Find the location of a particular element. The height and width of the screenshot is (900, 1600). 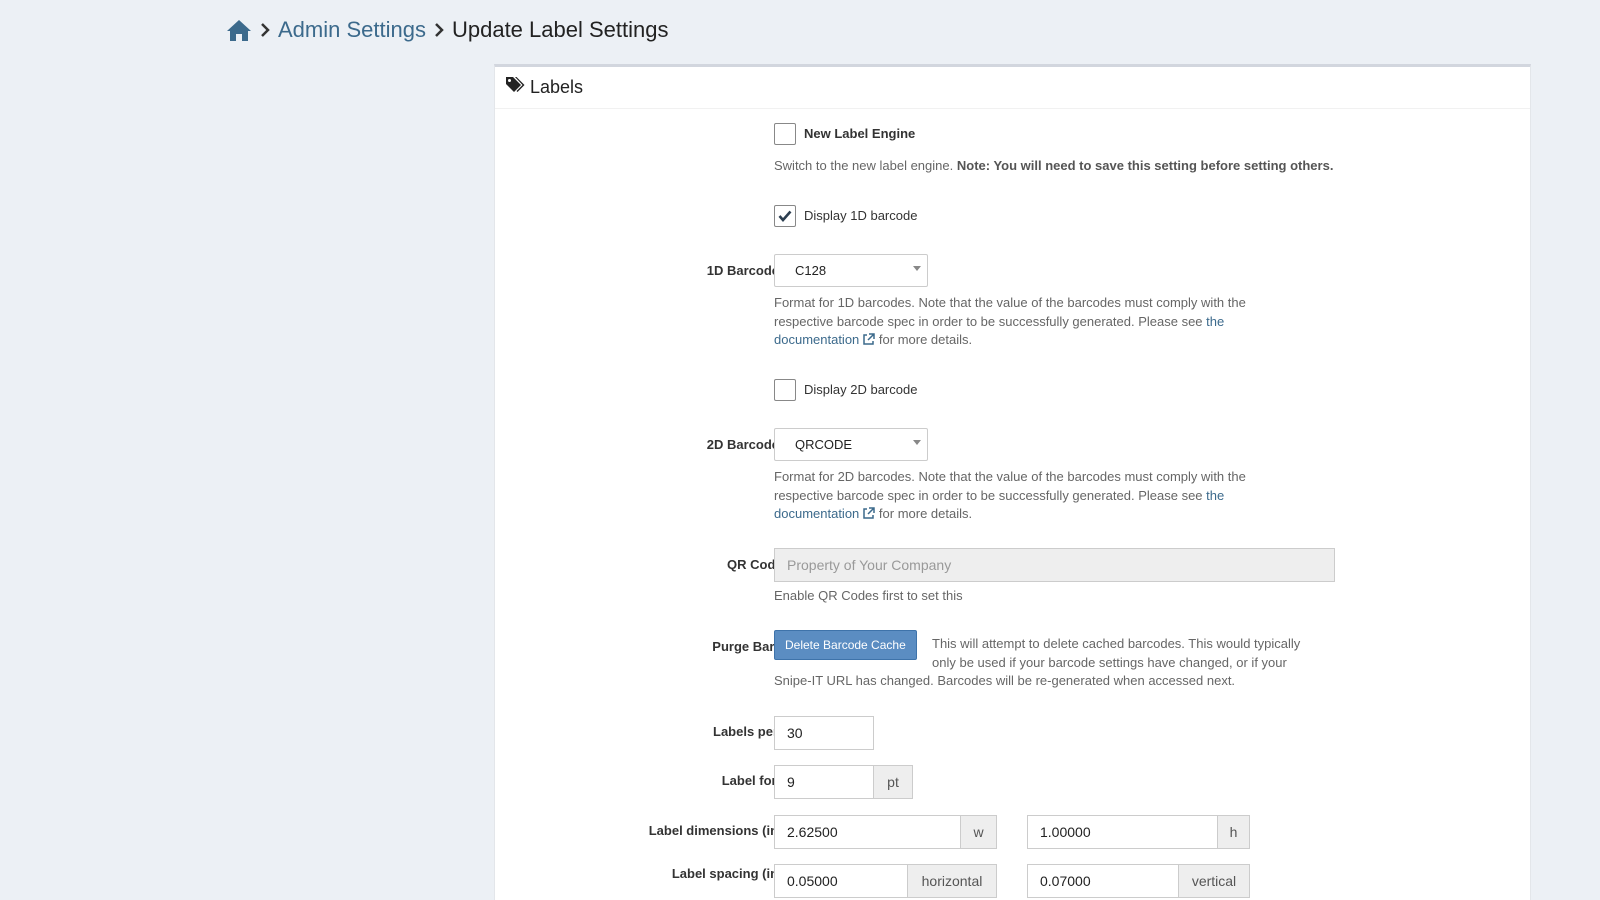

font-size-unit: pt is located at coordinates (893, 782).